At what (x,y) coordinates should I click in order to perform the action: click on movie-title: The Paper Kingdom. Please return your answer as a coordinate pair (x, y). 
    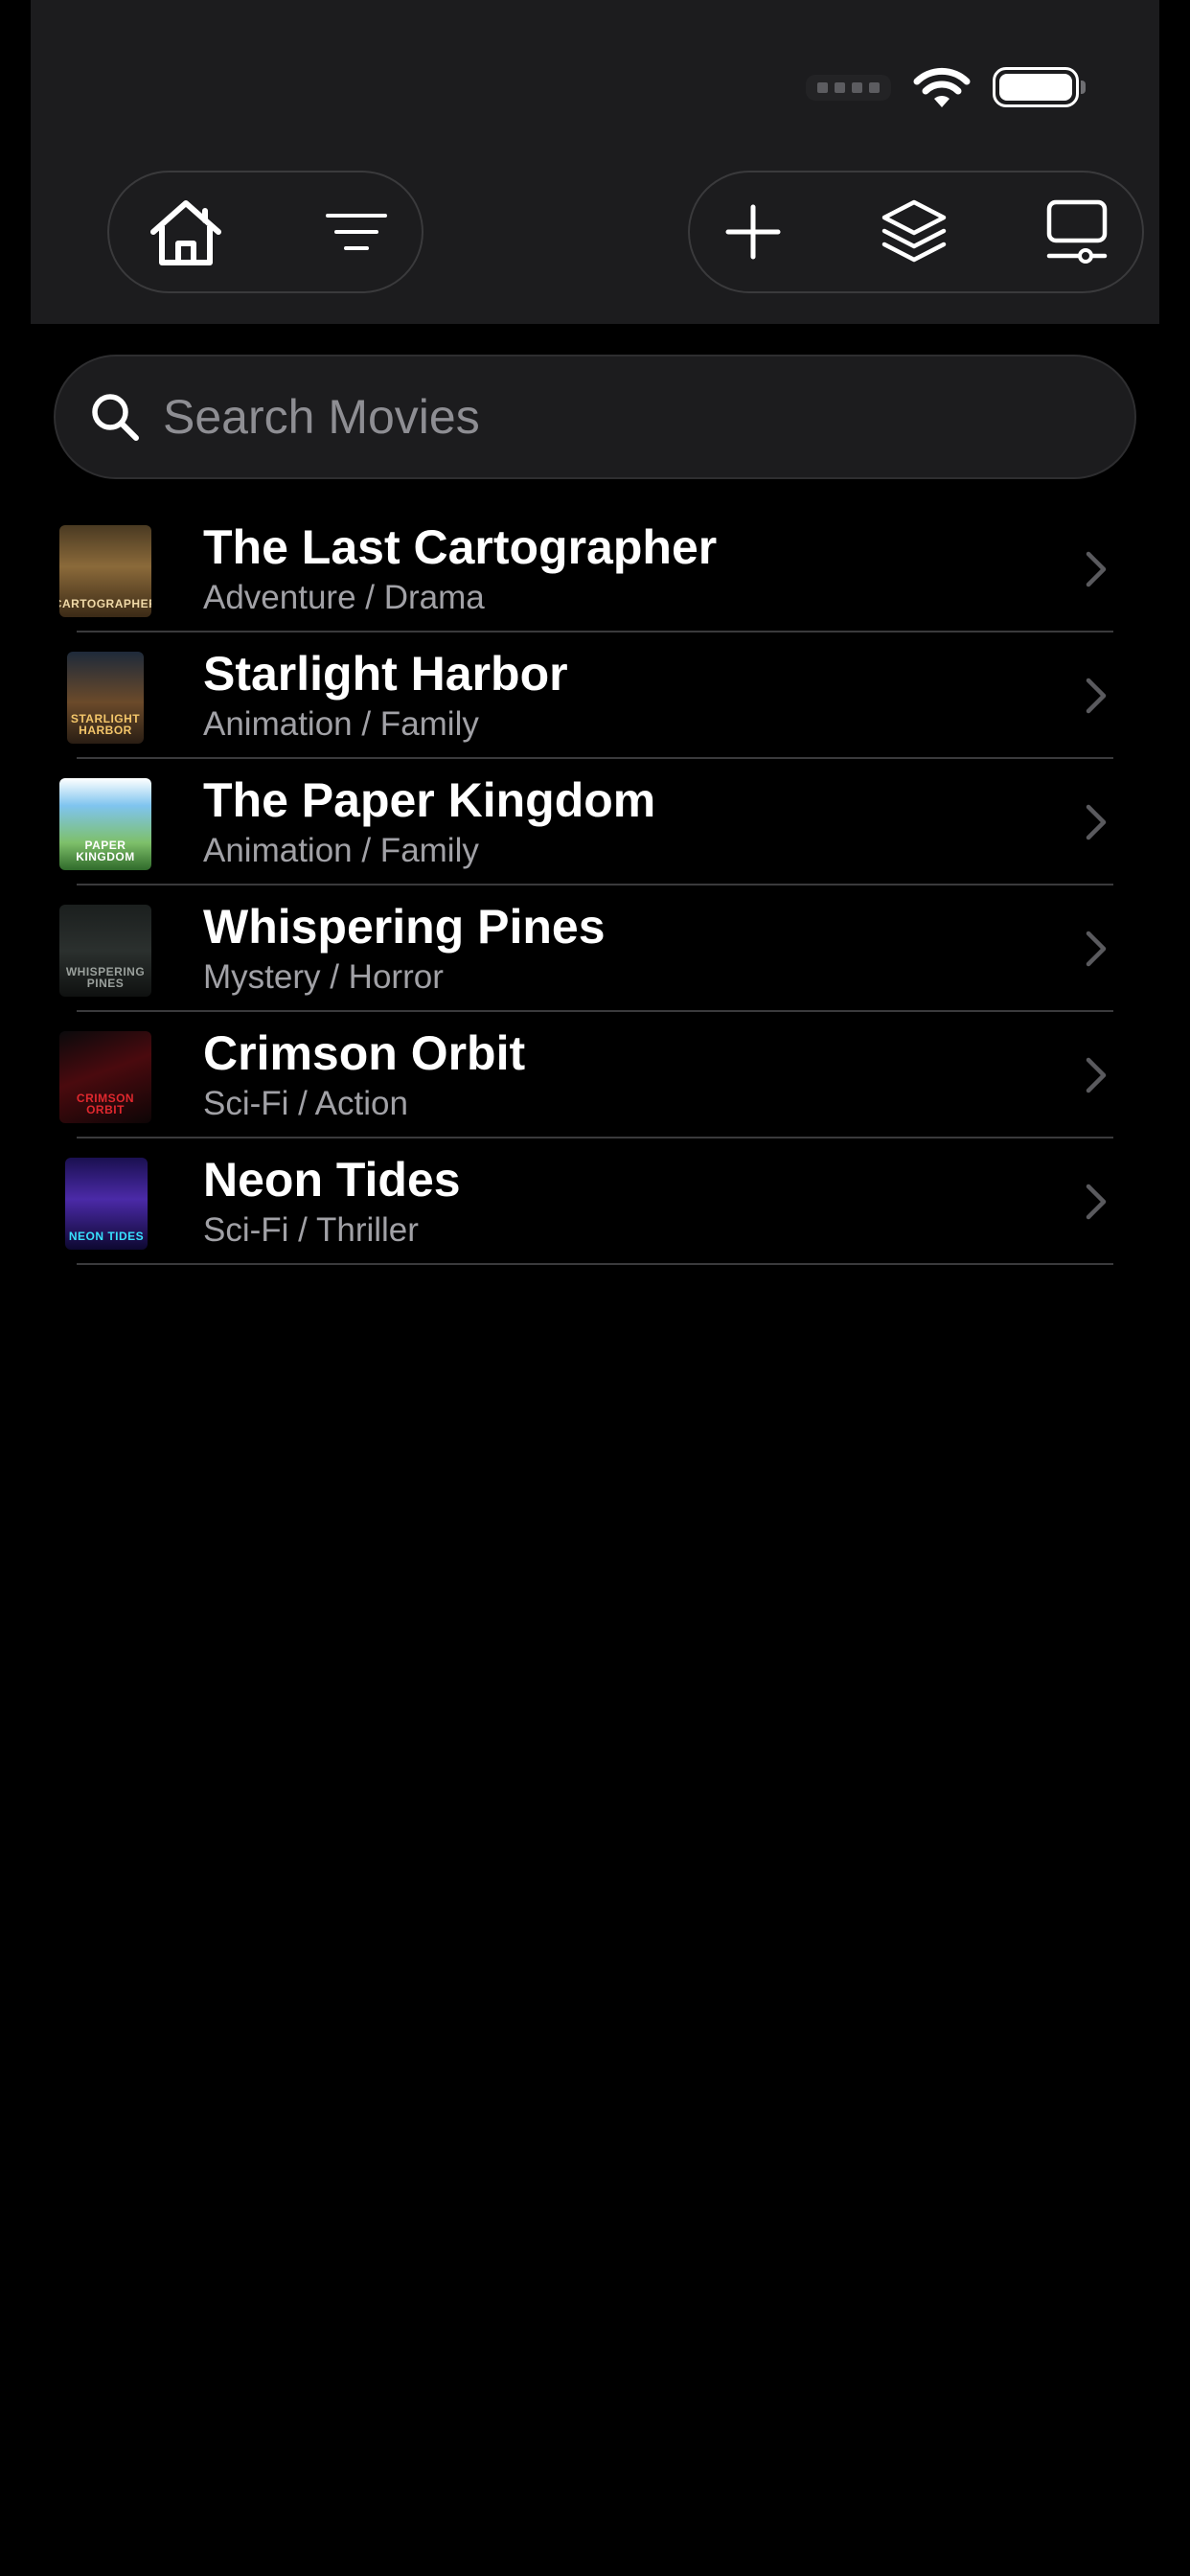
    Looking at the image, I should click on (429, 800).